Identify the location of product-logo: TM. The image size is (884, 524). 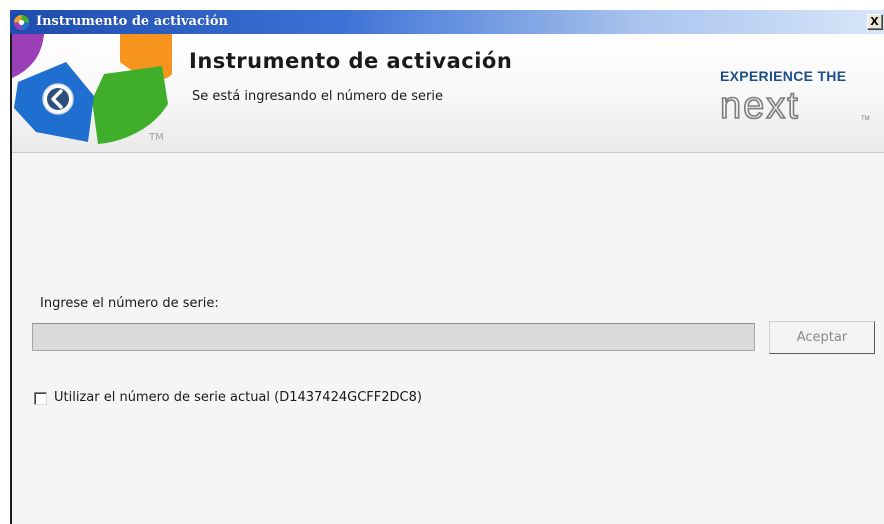
(92, 89).